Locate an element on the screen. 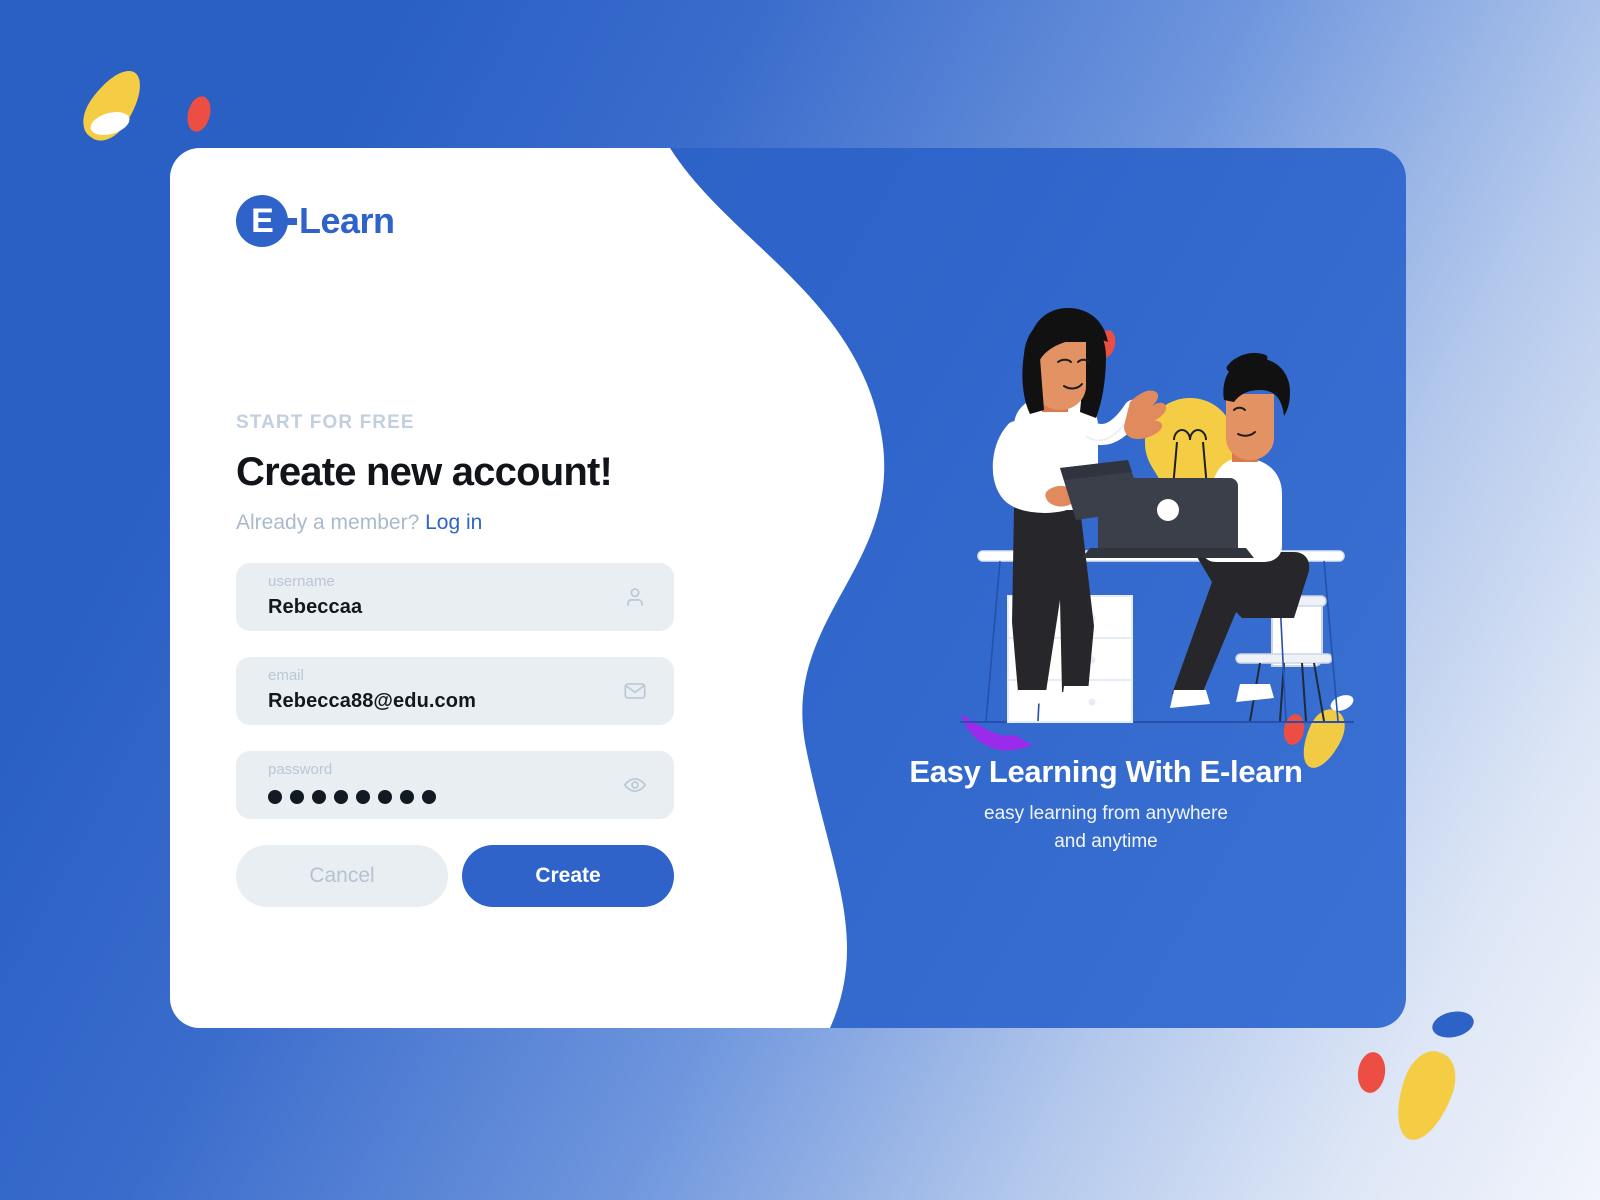 This screenshot has width=1600, height=1200. username-input: Rebeccaa is located at coordinates (442, 607).